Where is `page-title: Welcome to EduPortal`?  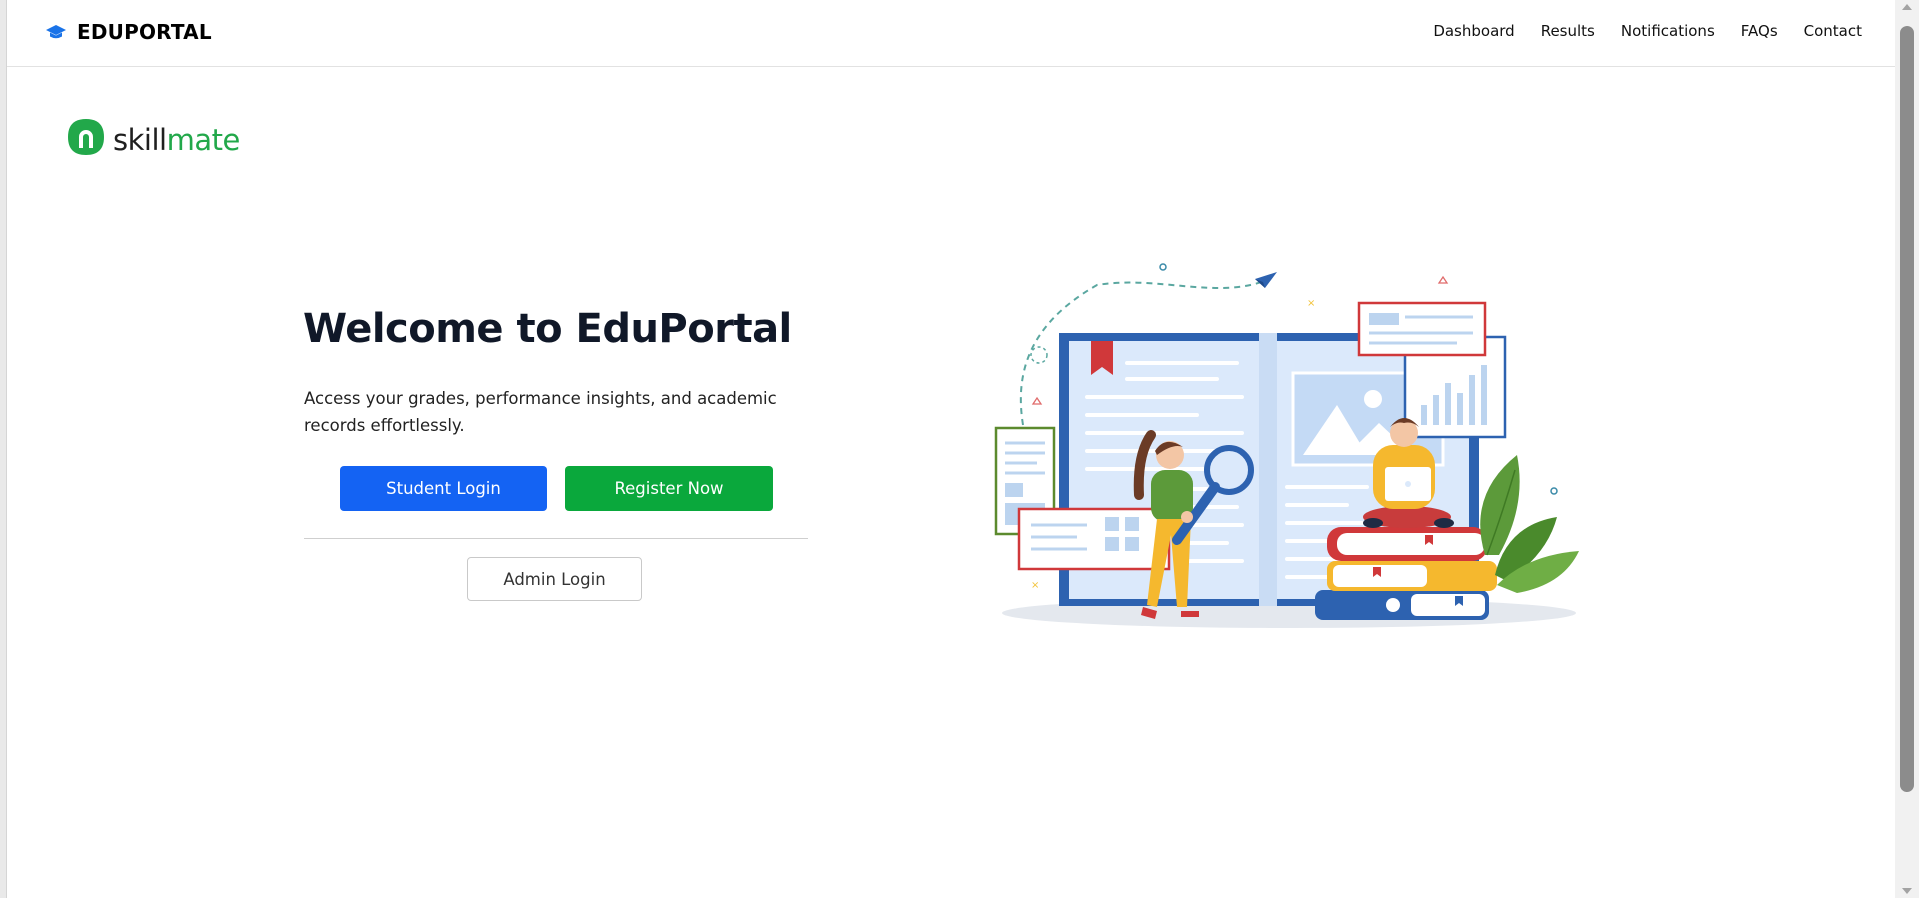
page-title: Welcome to EduPortal is located at coordinates (547, 329).